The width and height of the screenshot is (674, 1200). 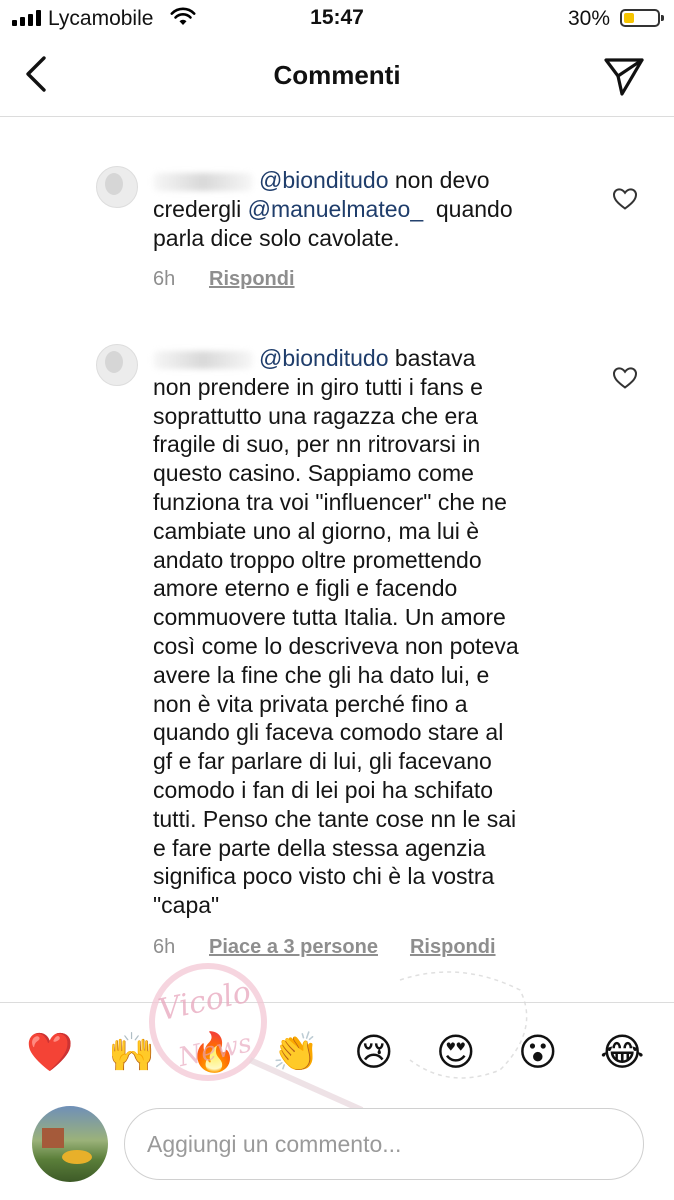 I want to click on clapping-hands-emoji: 👏, so click(x=295, y=1052).